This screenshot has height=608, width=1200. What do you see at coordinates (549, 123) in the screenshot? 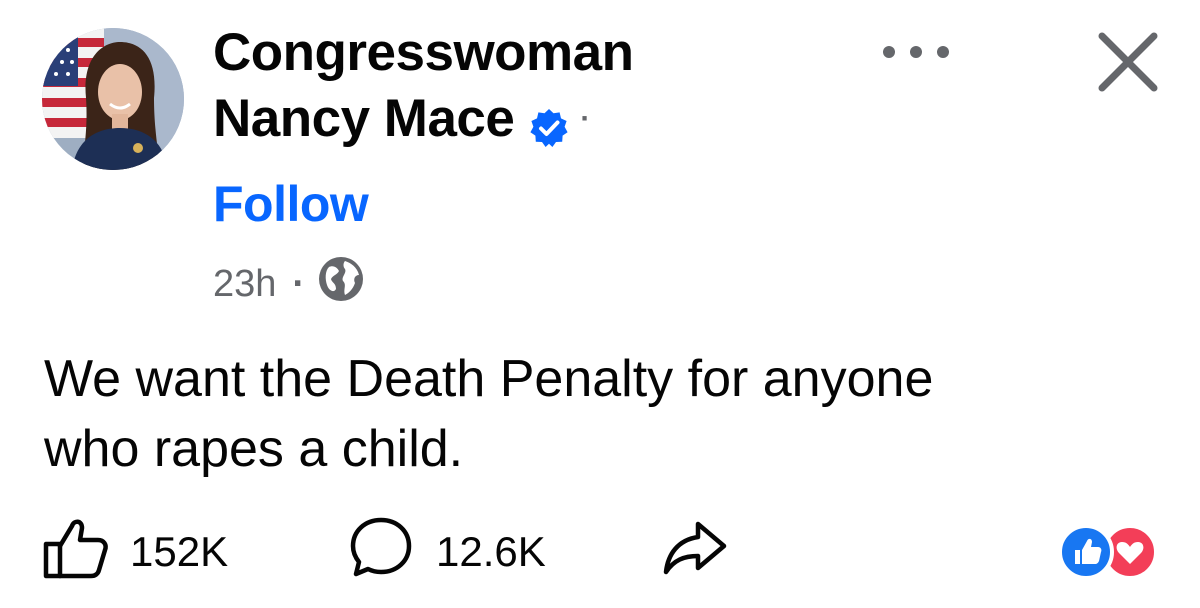
I see `verified-badge-icon` at bounding box center [549, 123].